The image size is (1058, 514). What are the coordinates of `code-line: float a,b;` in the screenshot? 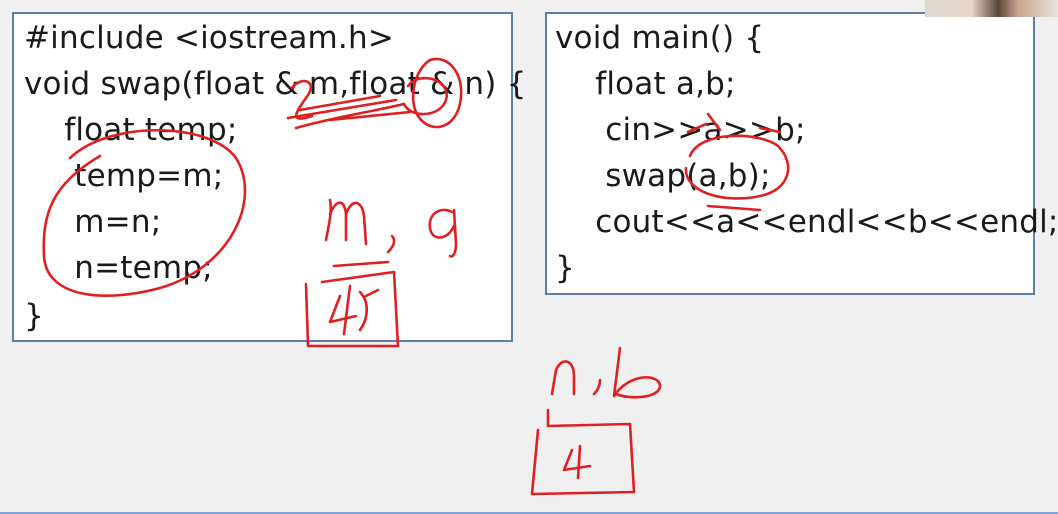 It's located at (645, 84).